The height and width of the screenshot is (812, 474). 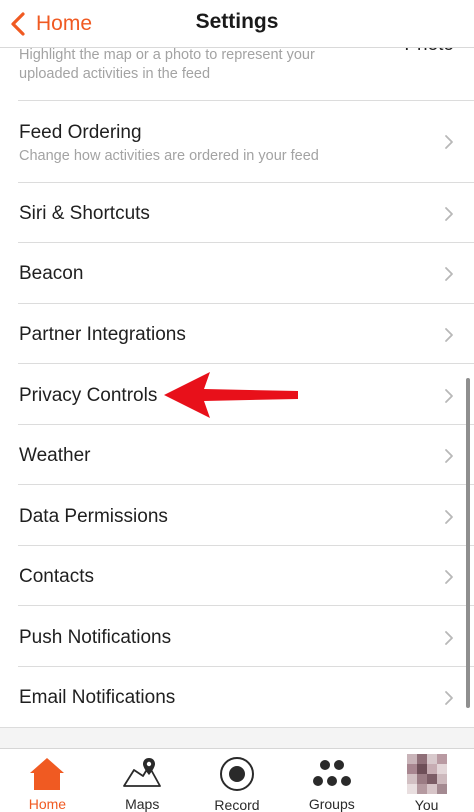 What do you see at coordinates (47, 773) in the screenshot?
I see `home-icon` at bounding box center [47, 773].